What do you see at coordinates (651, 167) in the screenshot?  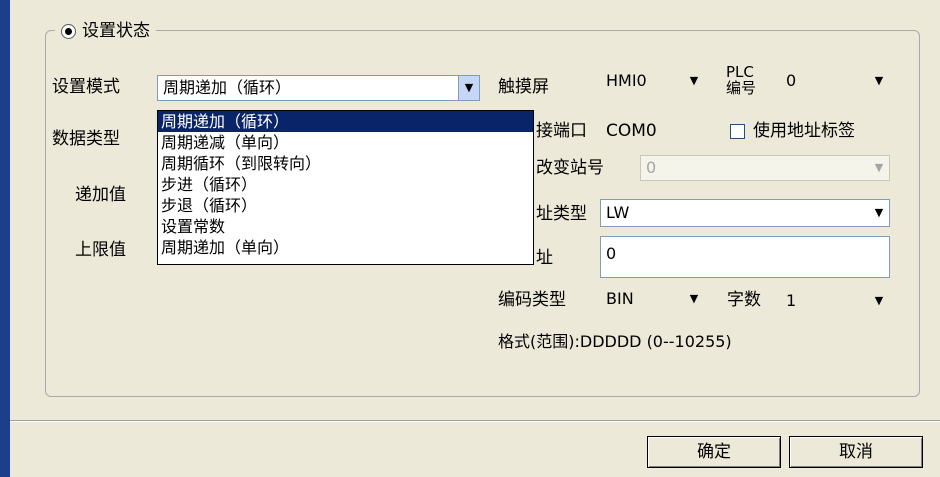 I see `station-value: 0` at bounding box center [651, 167].